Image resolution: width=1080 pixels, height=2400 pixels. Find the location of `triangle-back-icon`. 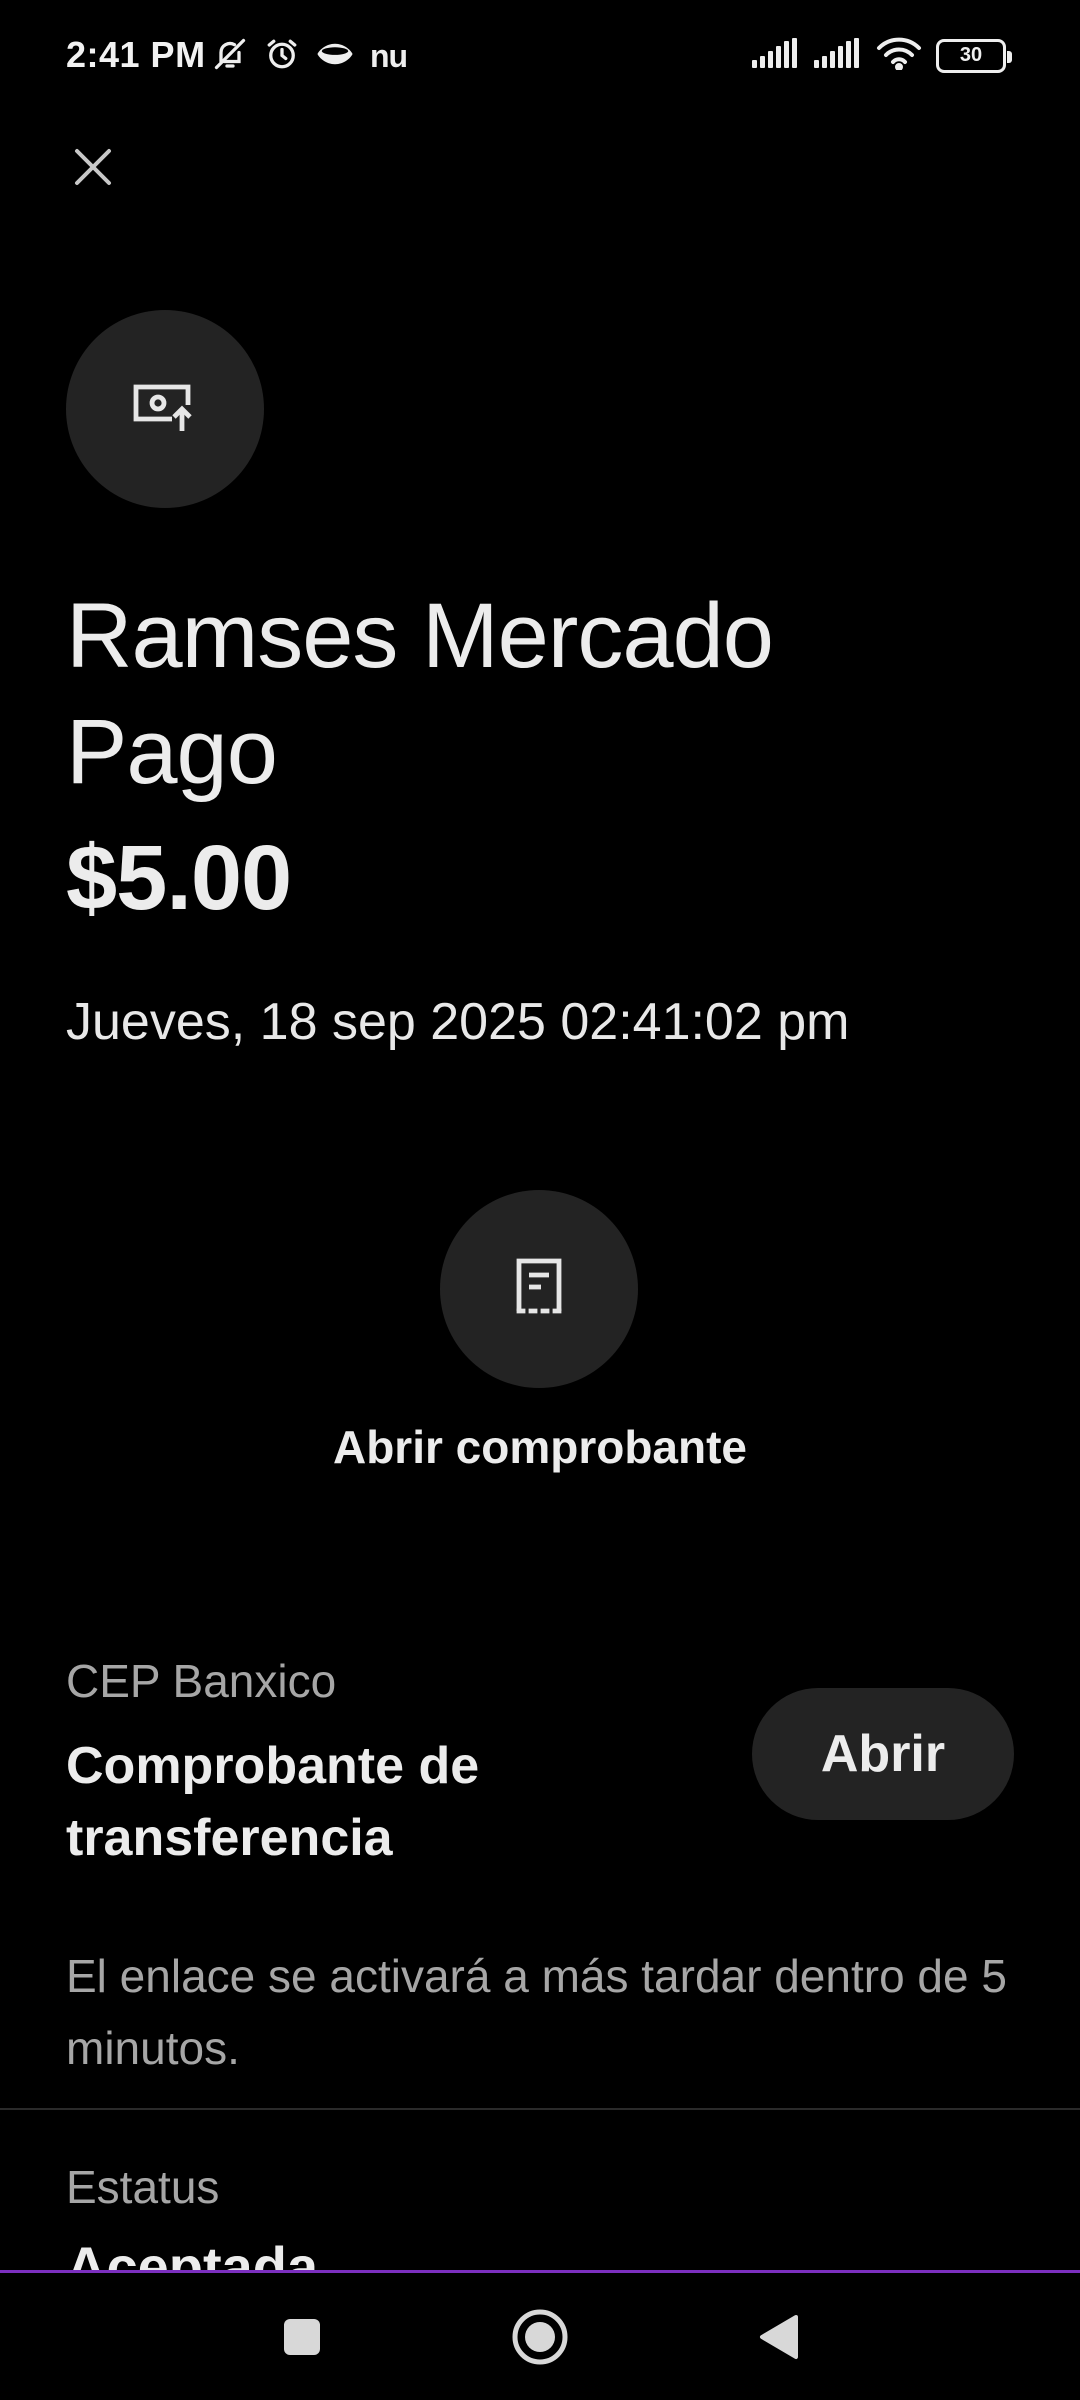

triangle-back-icon is located at coordinates (778, 2339).